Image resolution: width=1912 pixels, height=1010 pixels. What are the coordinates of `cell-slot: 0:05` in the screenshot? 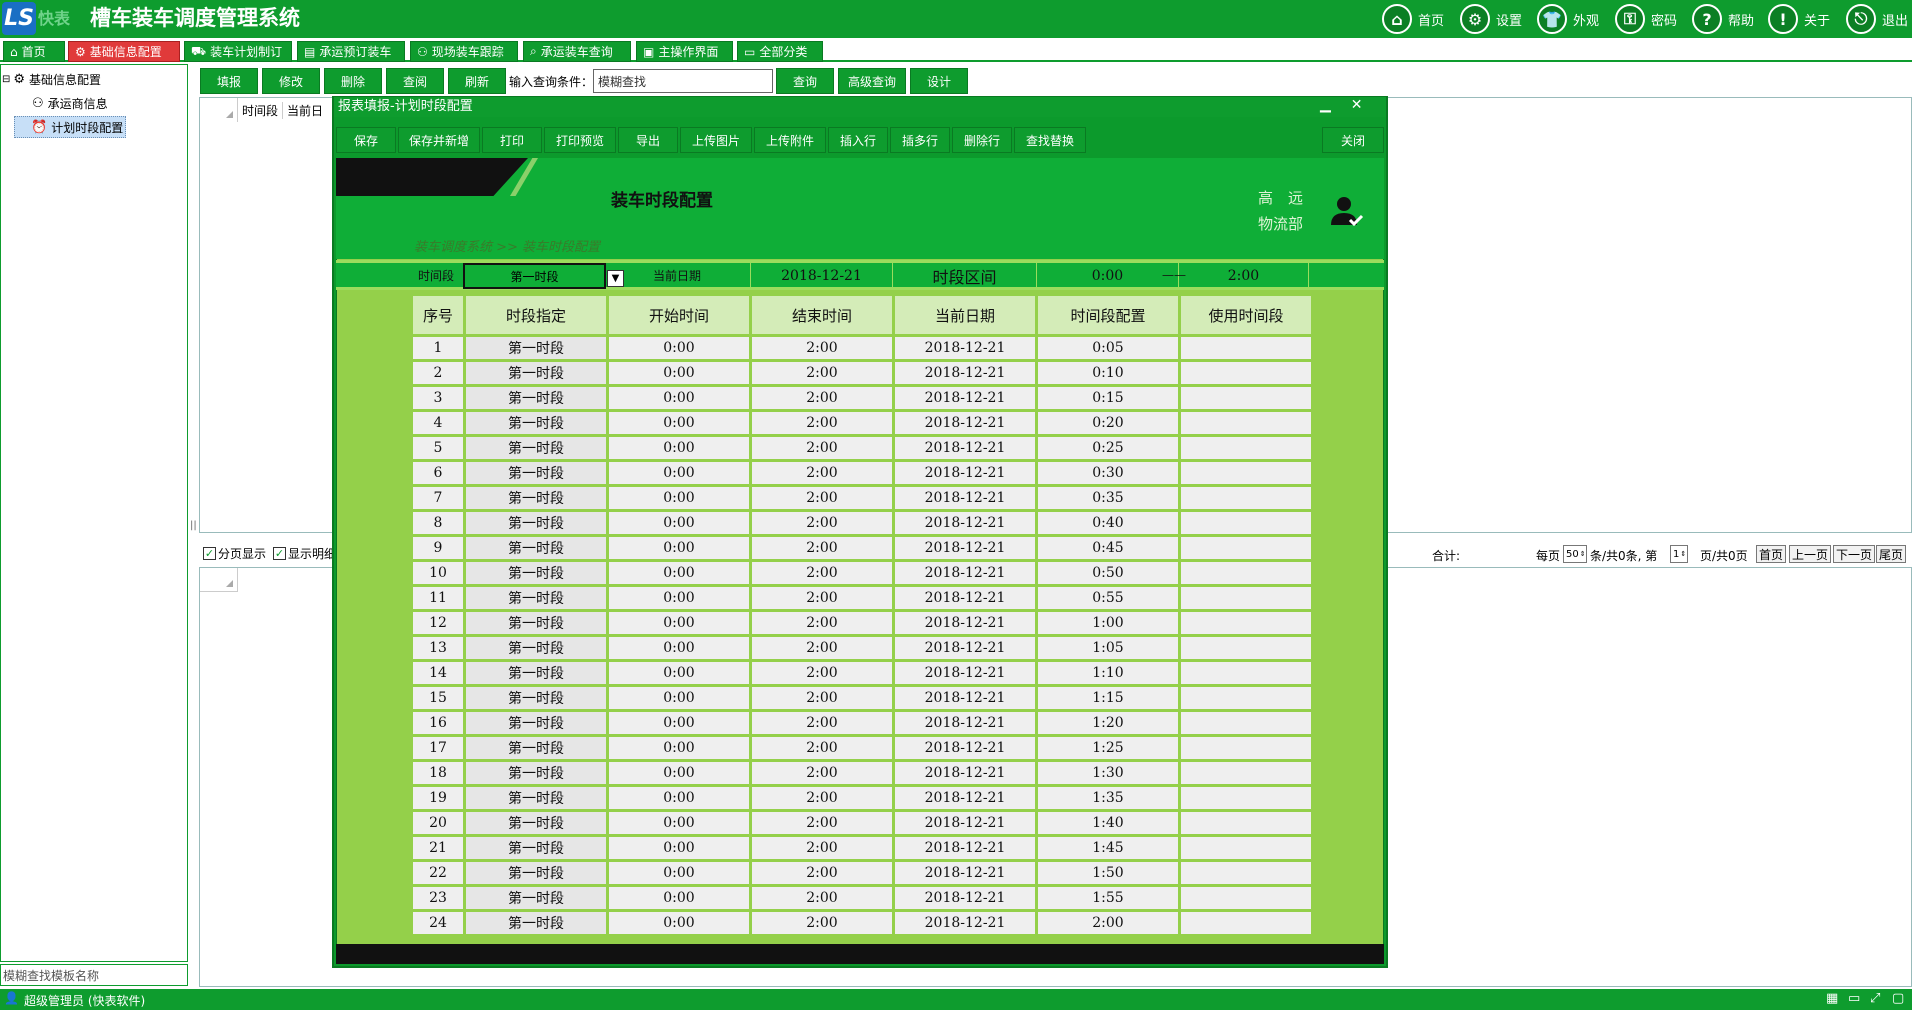 It's located at (1108, 348).